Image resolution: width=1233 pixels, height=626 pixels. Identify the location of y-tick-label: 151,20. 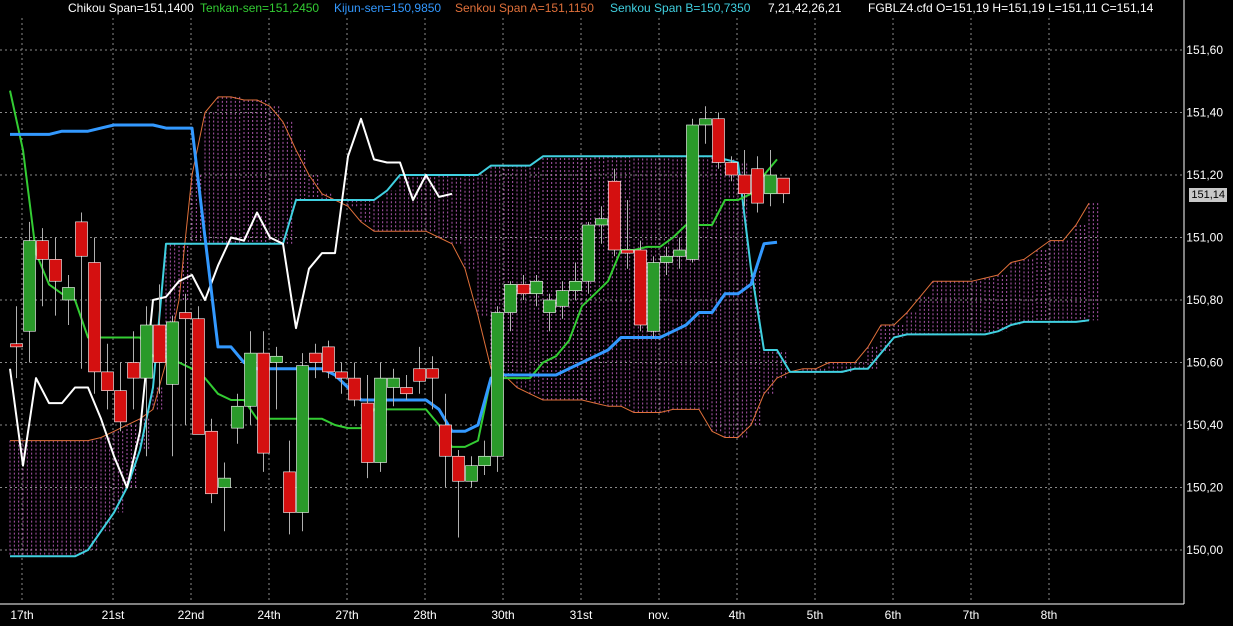
(1204, 175).